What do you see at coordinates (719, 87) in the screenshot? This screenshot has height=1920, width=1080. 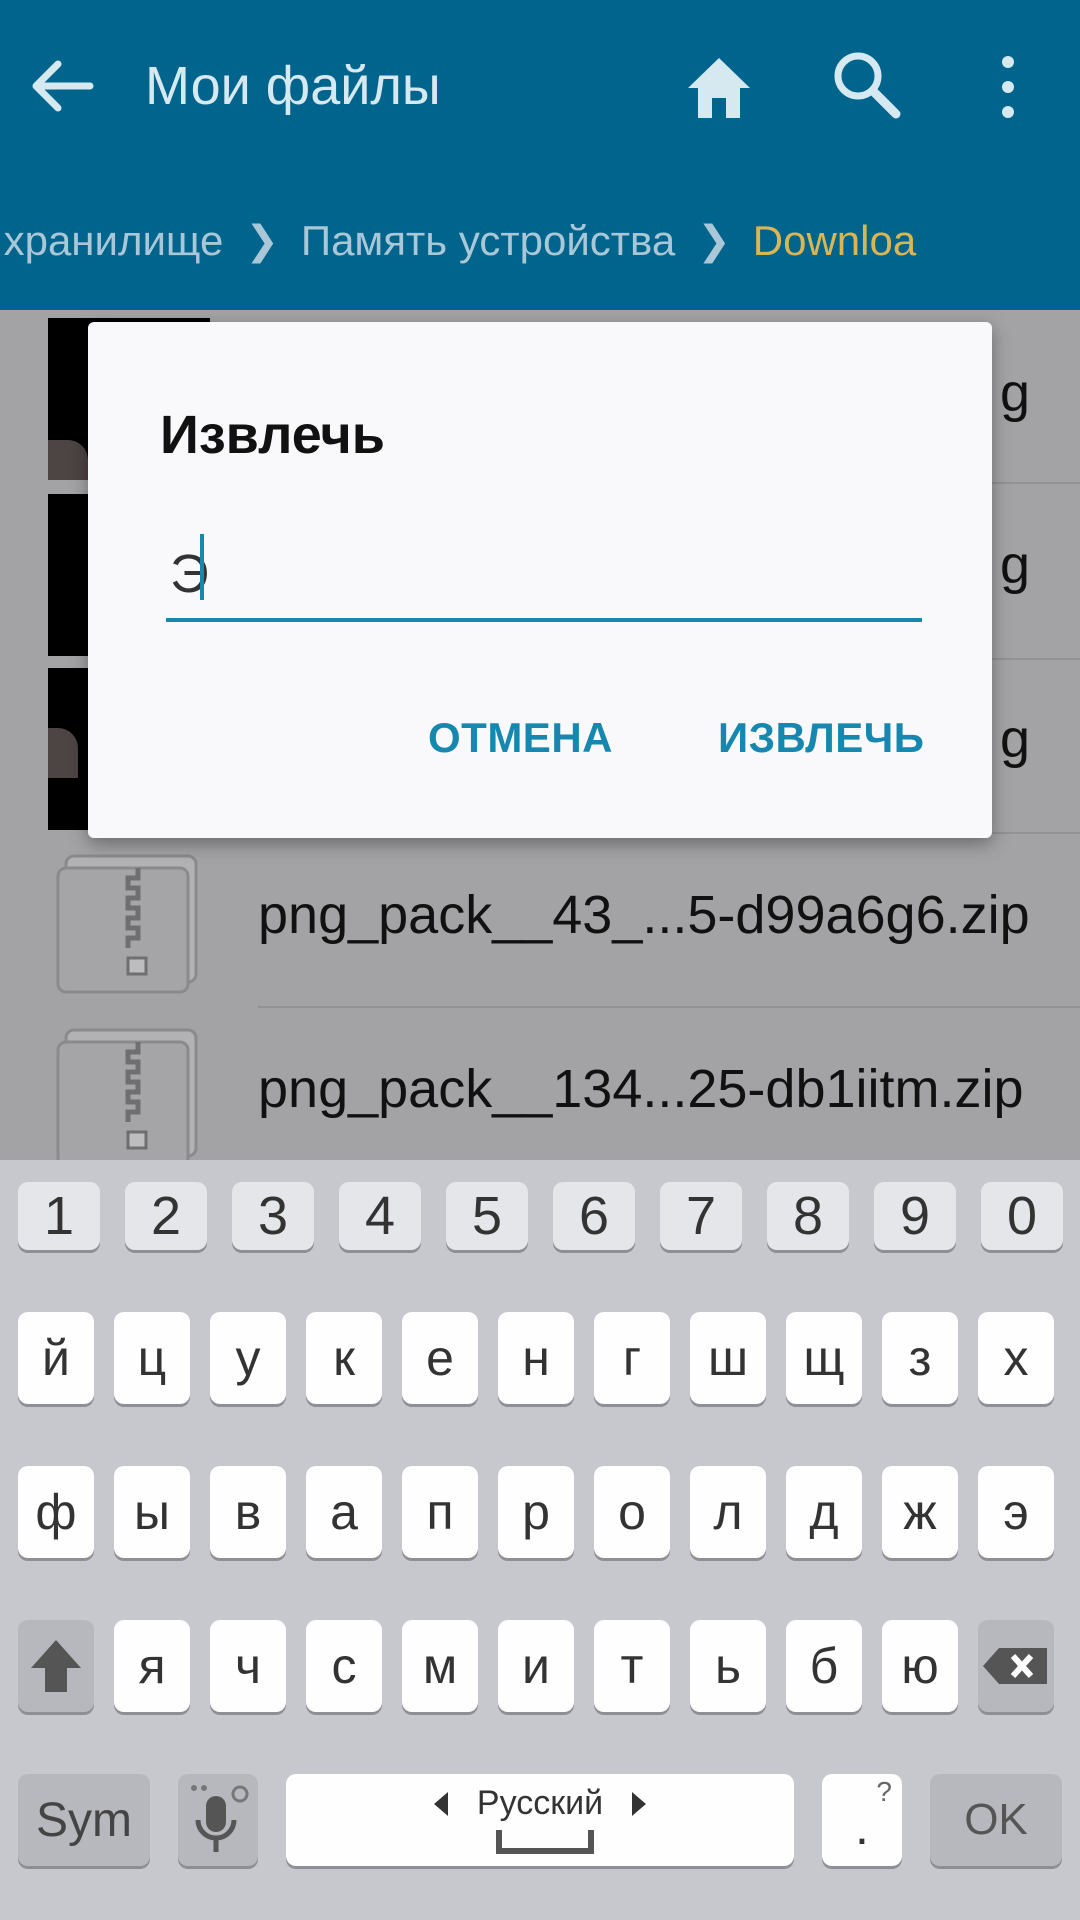 I see `home-icon` at bounding box center [719, 87].